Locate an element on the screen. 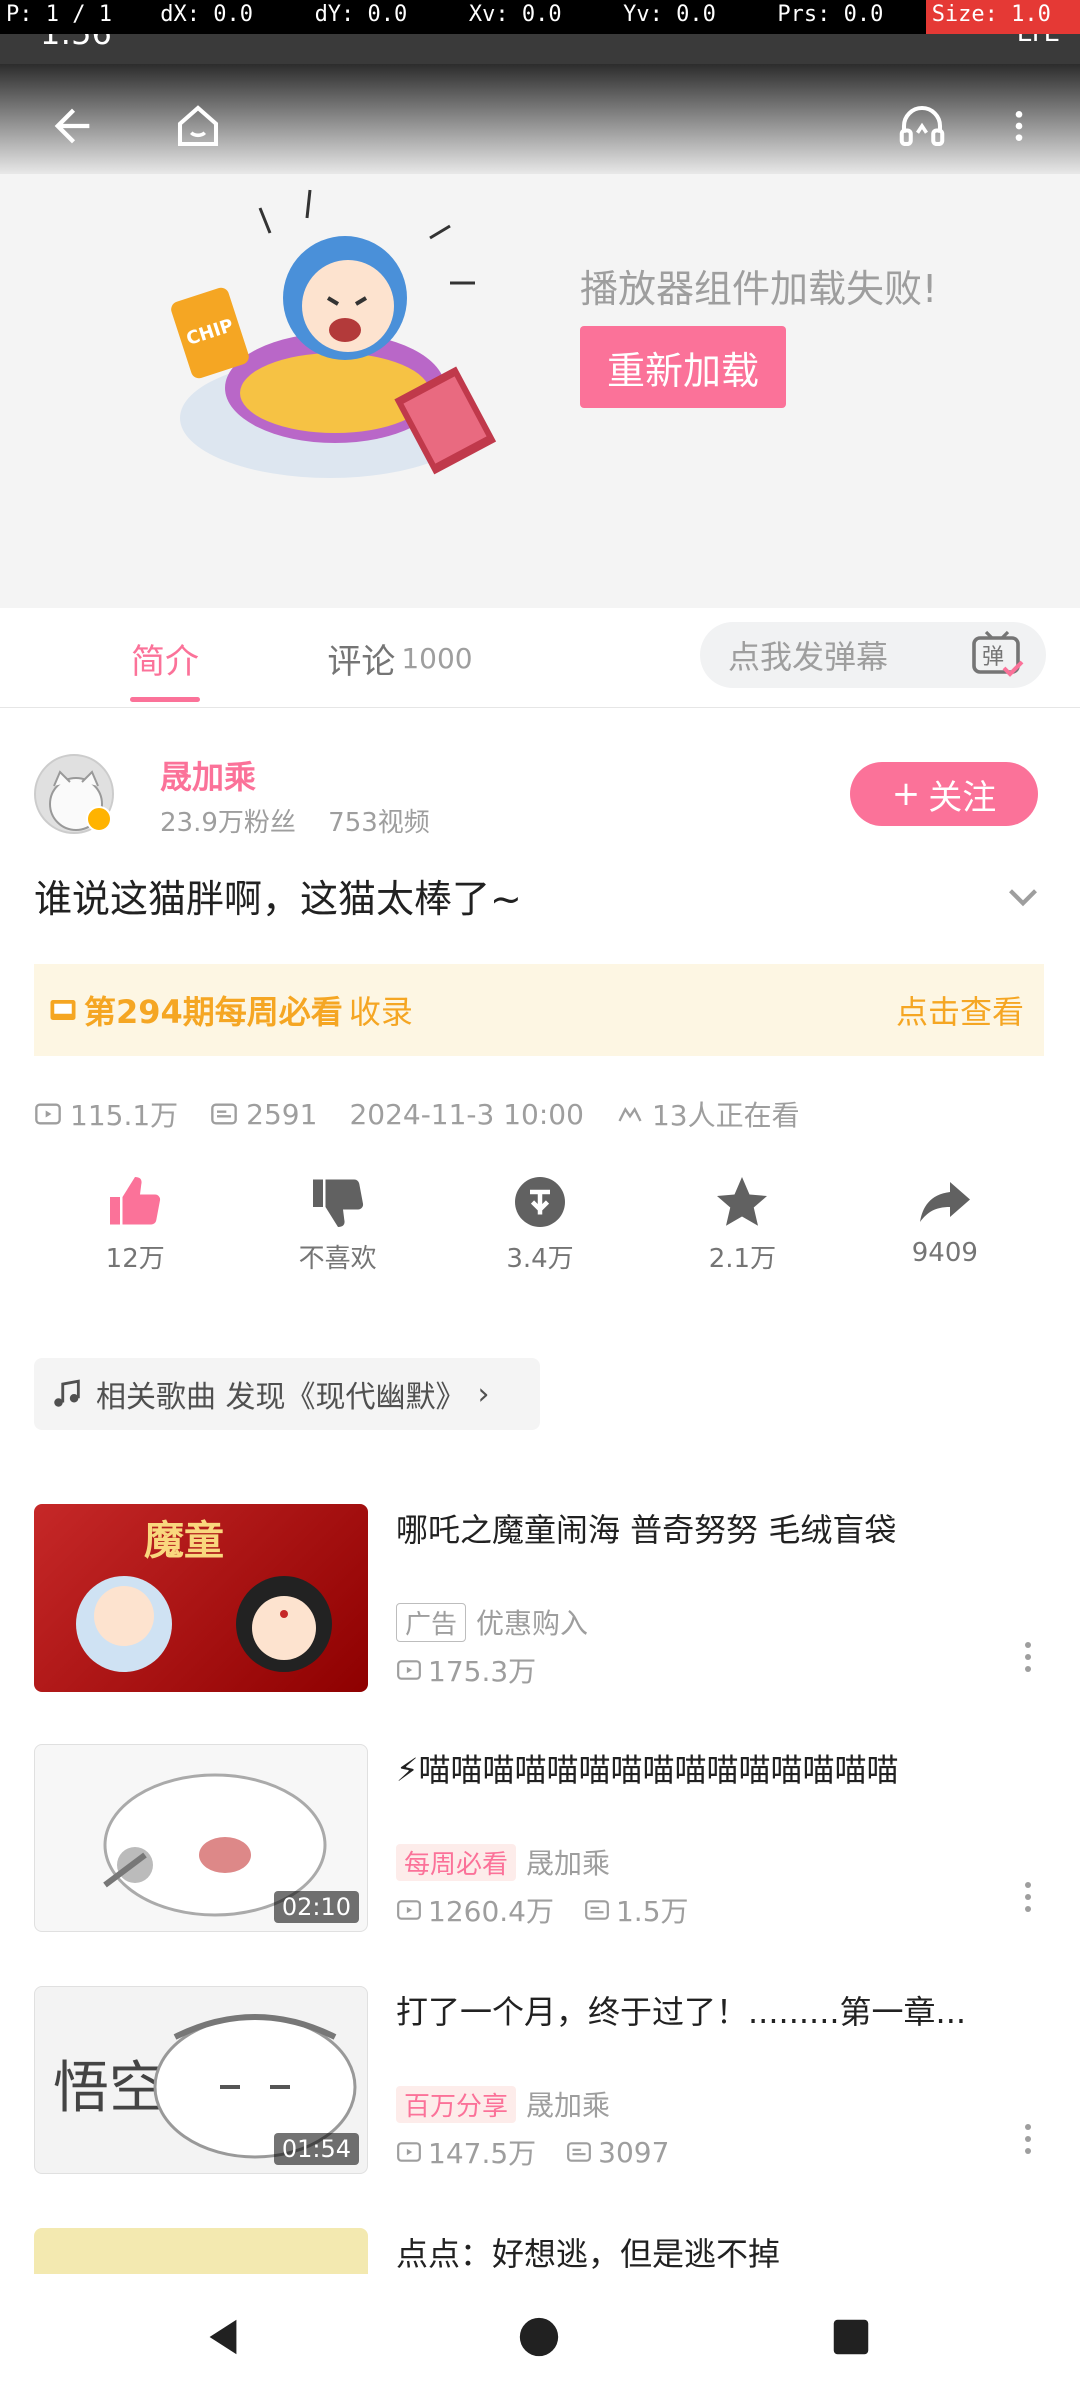 This screenshot has height=2400, width=1080. uploader-card: 晟加乘 23.9万粉丝 753视频 + 关注 is located at coordinates (540, 783).